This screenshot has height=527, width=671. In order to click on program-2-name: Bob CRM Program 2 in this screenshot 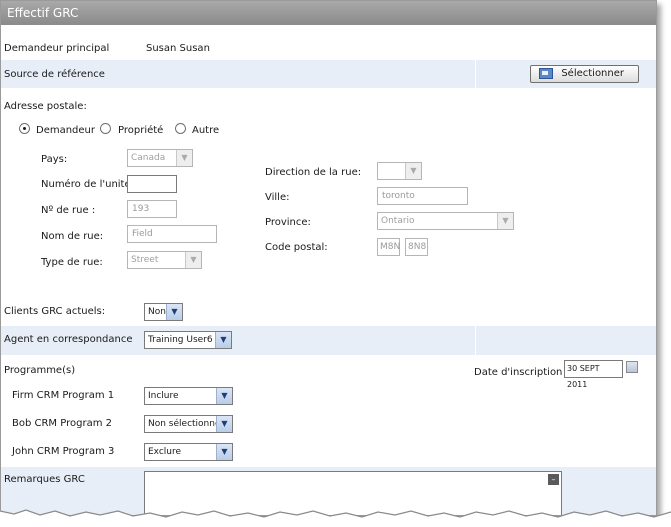, I will do `click(62, 423)`.